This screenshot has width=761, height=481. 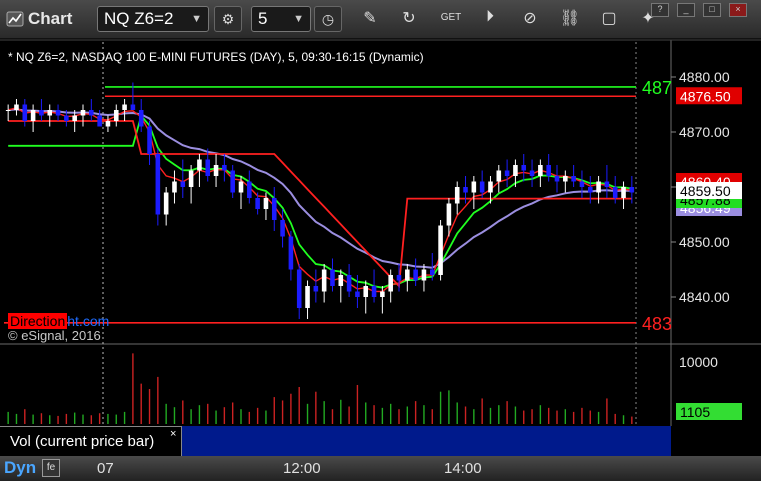 I want to click on copyright-text: © eSignal, 2016, so click(x=54, y=335).